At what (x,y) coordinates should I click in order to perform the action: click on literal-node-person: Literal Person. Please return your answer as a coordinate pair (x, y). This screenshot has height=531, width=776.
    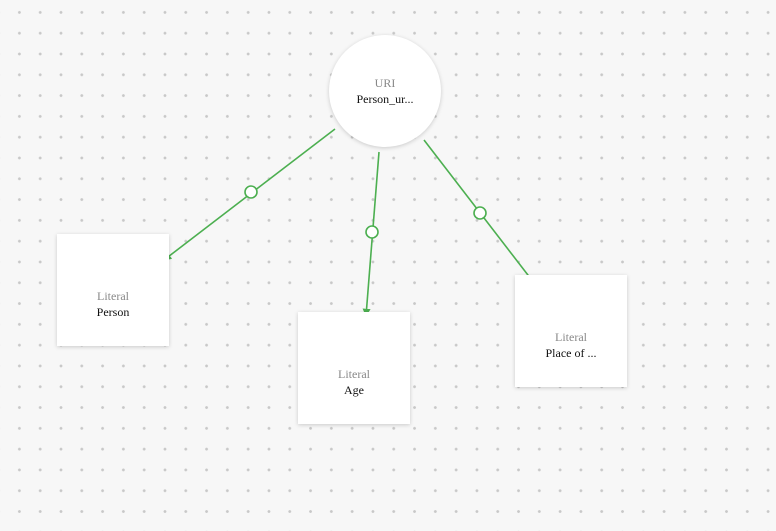
    Looking at the image, I should click on (113, 290).